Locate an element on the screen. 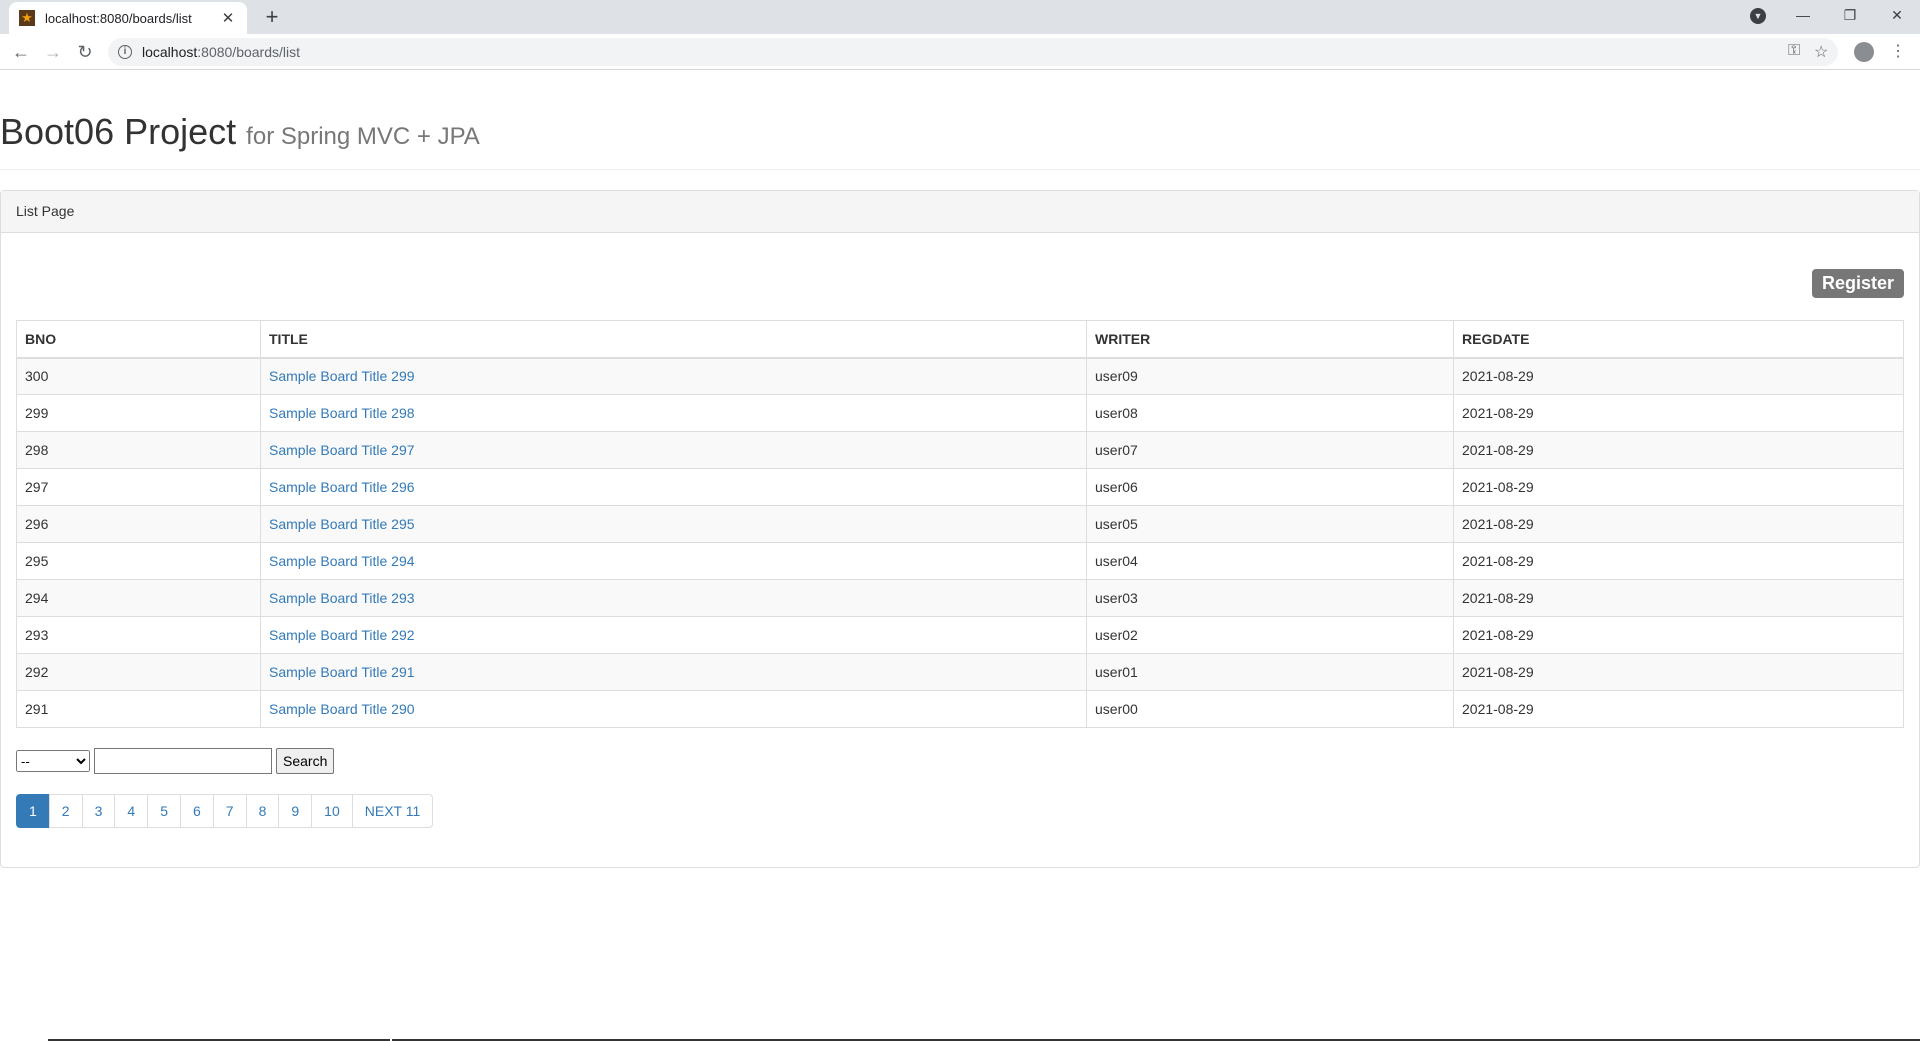 The width and height of the screenshot is (1920, 1041). menu-kebab-icon: ⋮ is located at coordinates (1898, 52).